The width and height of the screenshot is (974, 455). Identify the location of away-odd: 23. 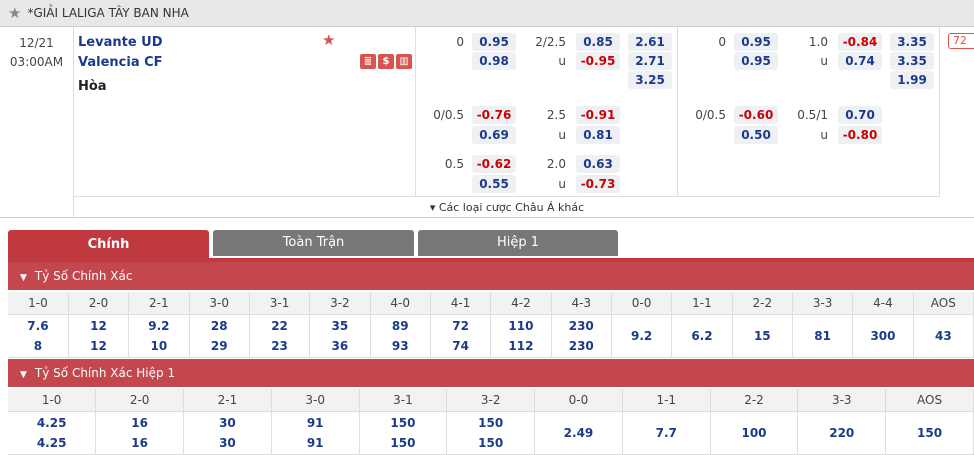
(279, 346).